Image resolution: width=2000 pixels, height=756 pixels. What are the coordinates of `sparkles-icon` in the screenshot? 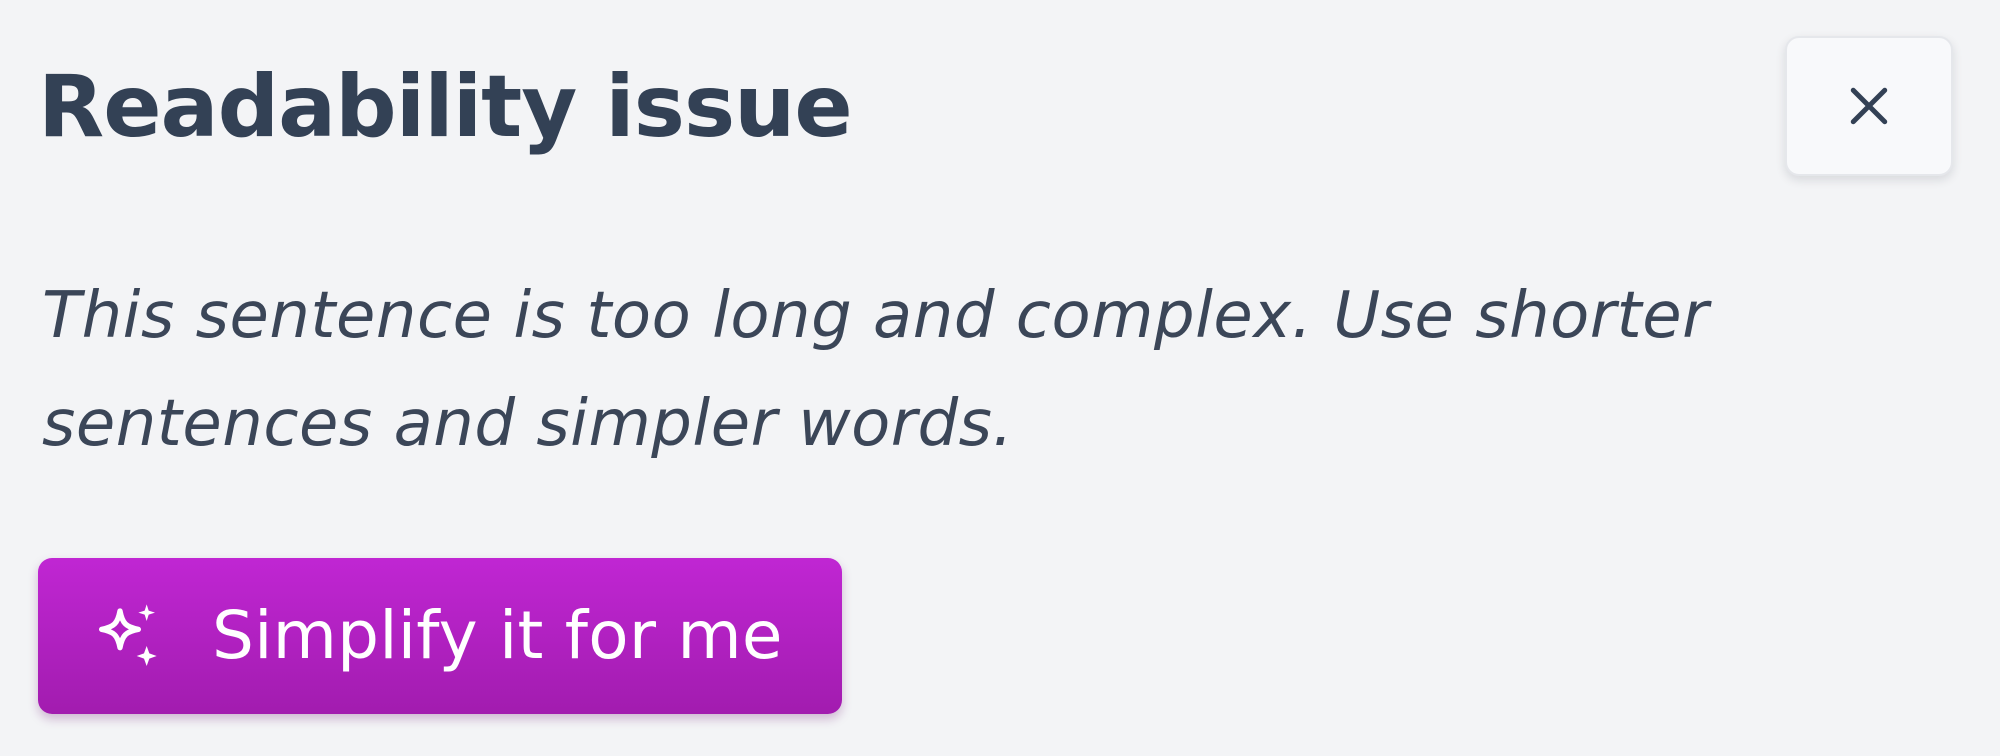 It's located at (128, 635).